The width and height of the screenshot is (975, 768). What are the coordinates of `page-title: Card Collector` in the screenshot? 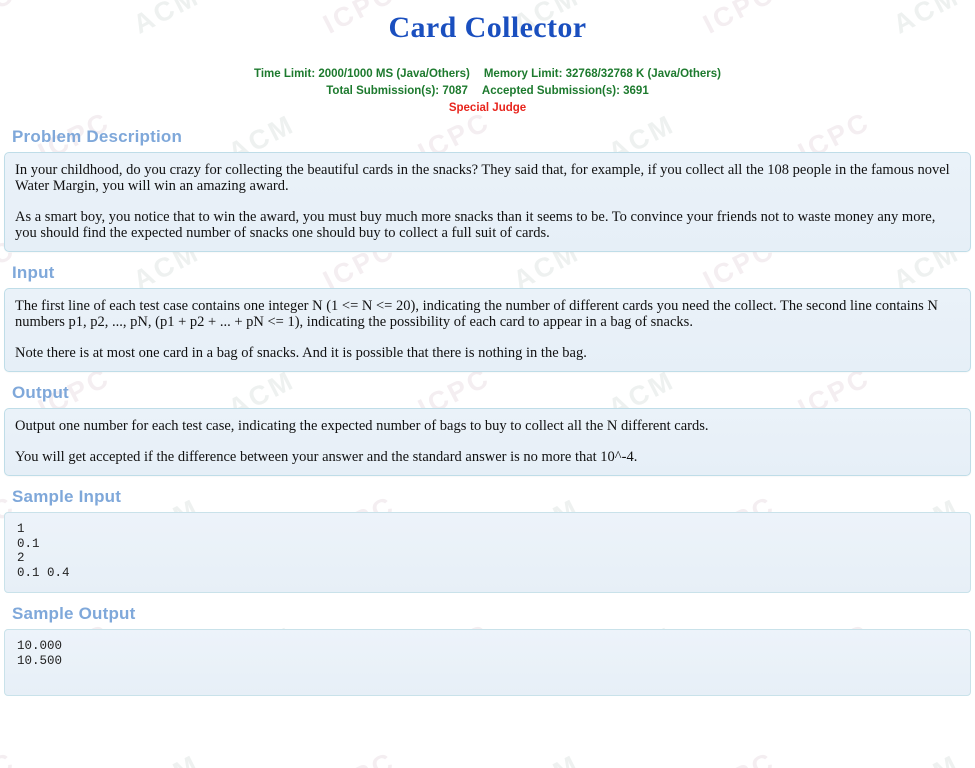 It's located at (487, 27).